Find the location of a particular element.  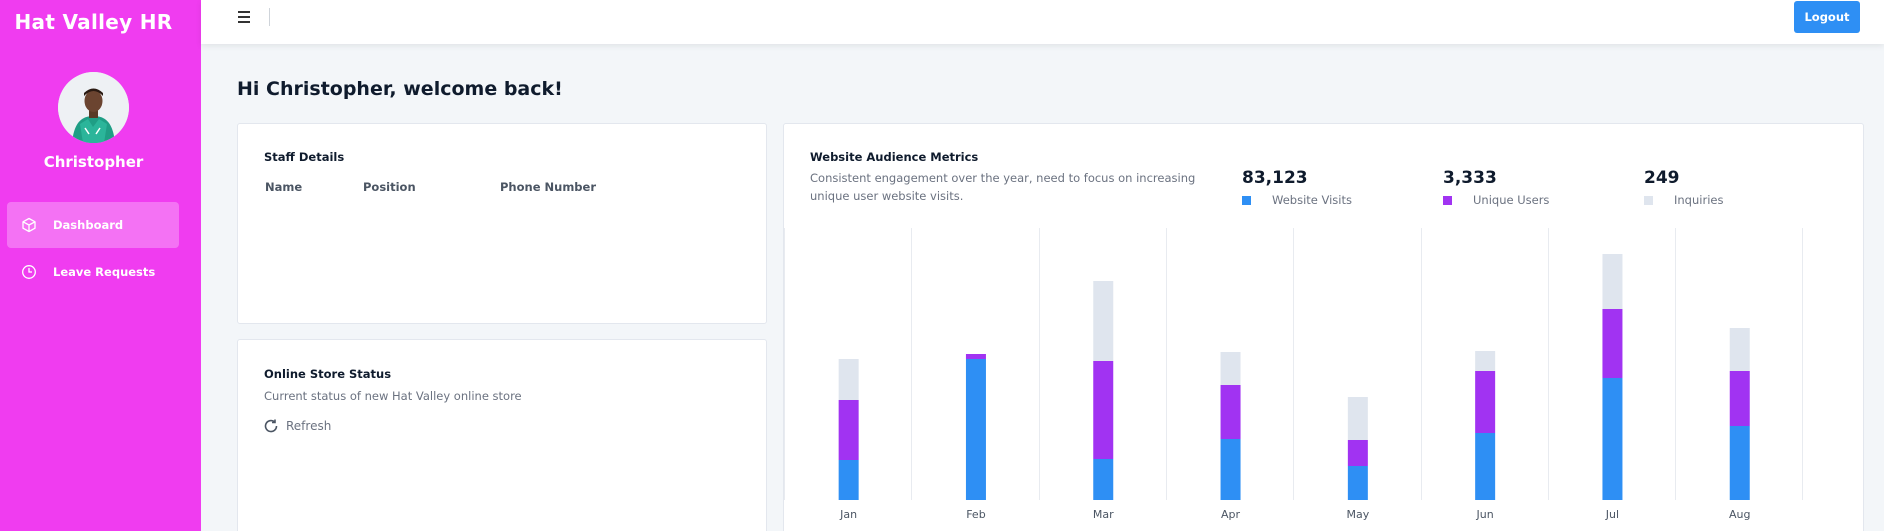

x-tick-label: May is located at coordinates (1357, 514).